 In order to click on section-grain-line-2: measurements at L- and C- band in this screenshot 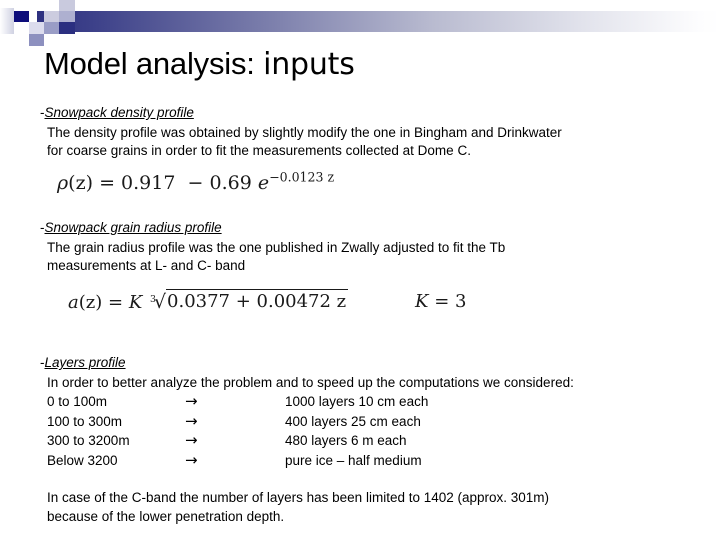, I will do `click(146, 265)`.